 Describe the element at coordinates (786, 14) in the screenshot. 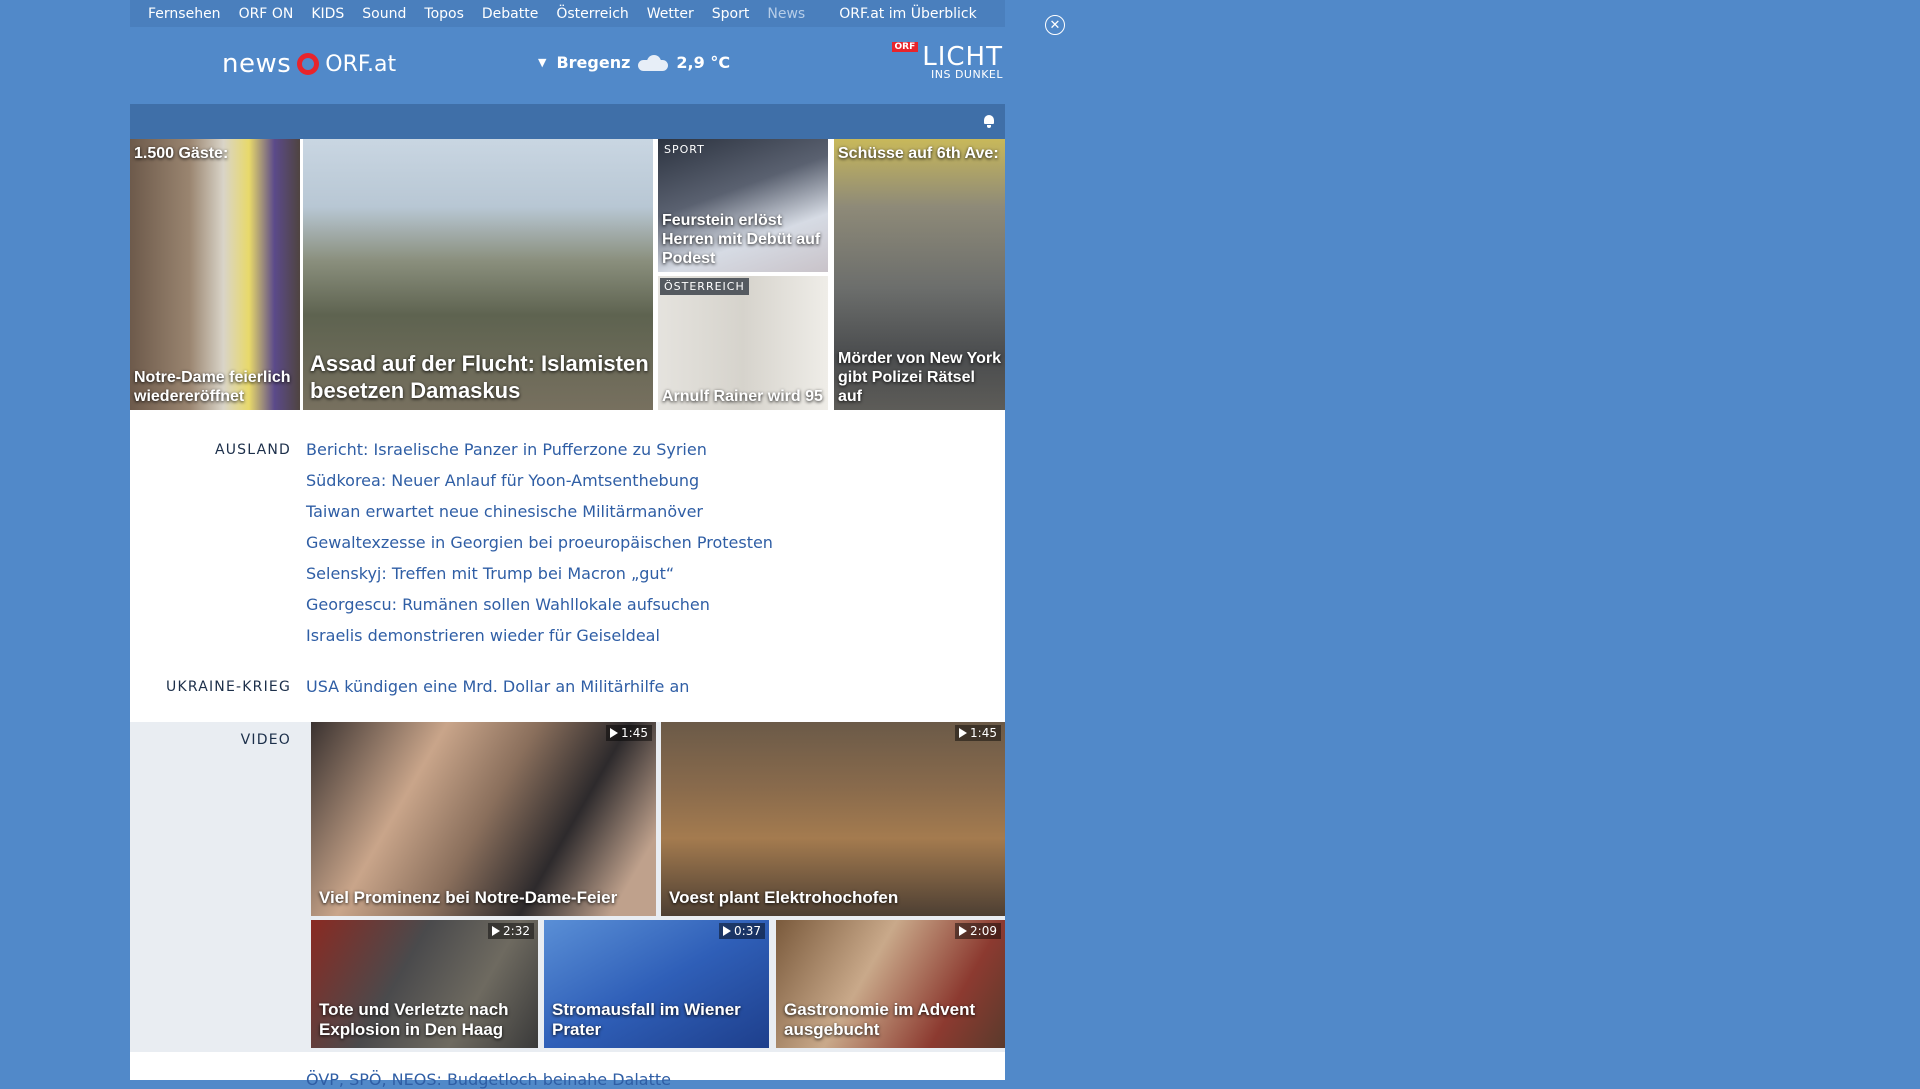

I see `nav-item-news: News` at that location.